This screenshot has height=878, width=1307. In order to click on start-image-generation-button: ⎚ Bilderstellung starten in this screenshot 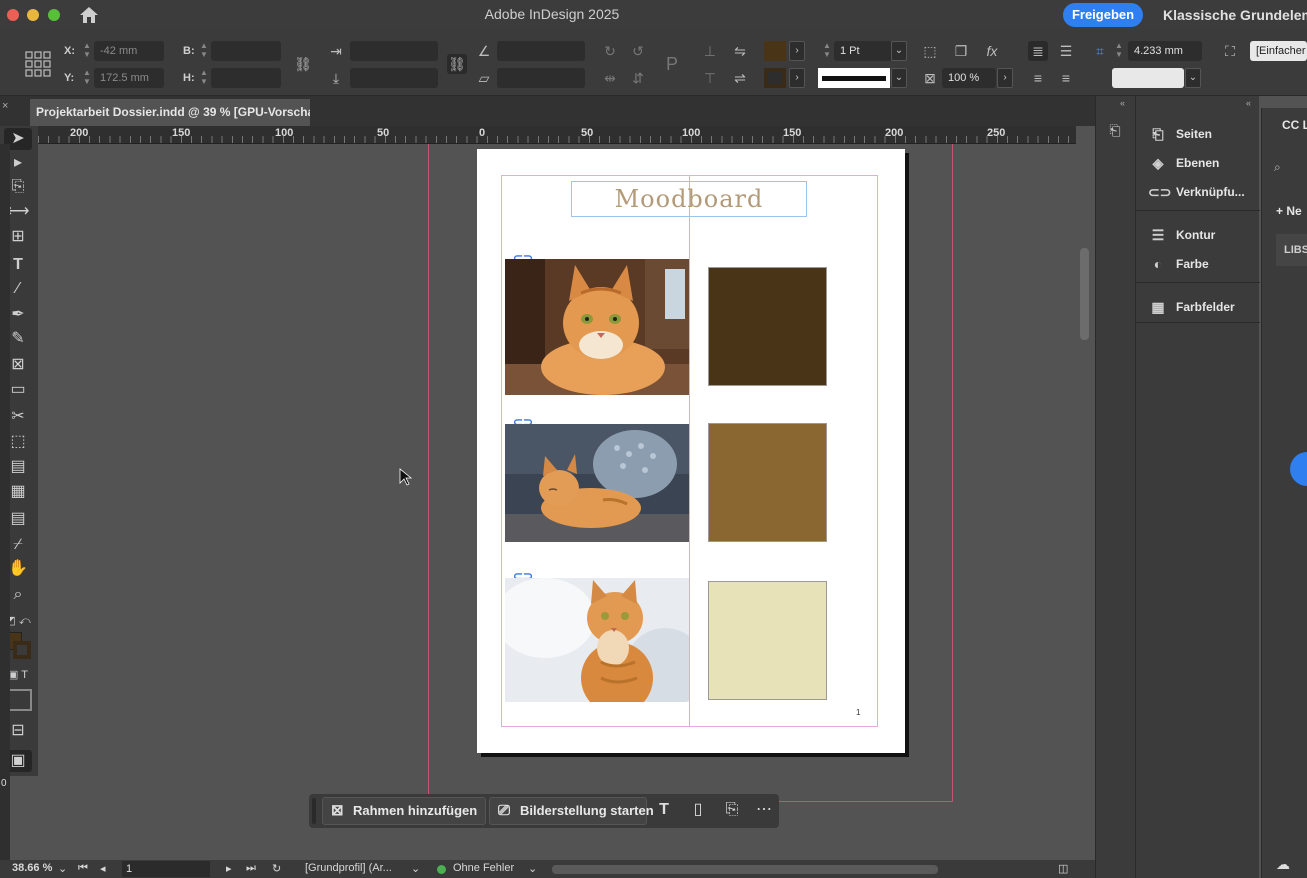, I will do `click(571, 811)`.